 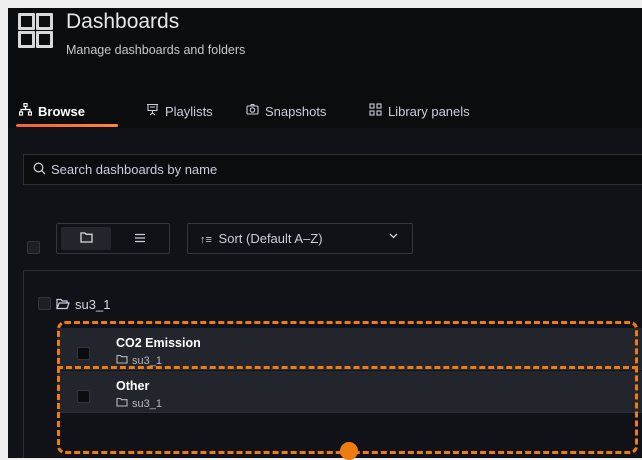 I want to click on tab-browse: Browse, so click(x=51, y=111).